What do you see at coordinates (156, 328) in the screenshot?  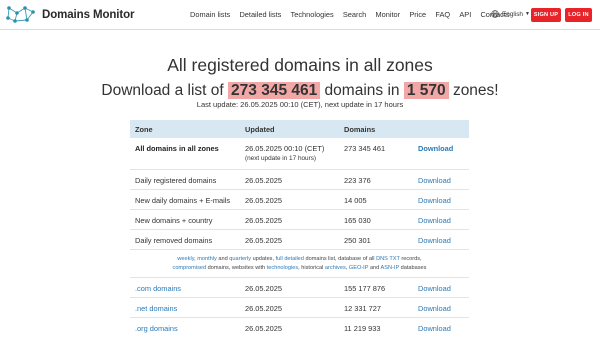 I see `zone-link: .org domains` at bounding box center [156, 328].